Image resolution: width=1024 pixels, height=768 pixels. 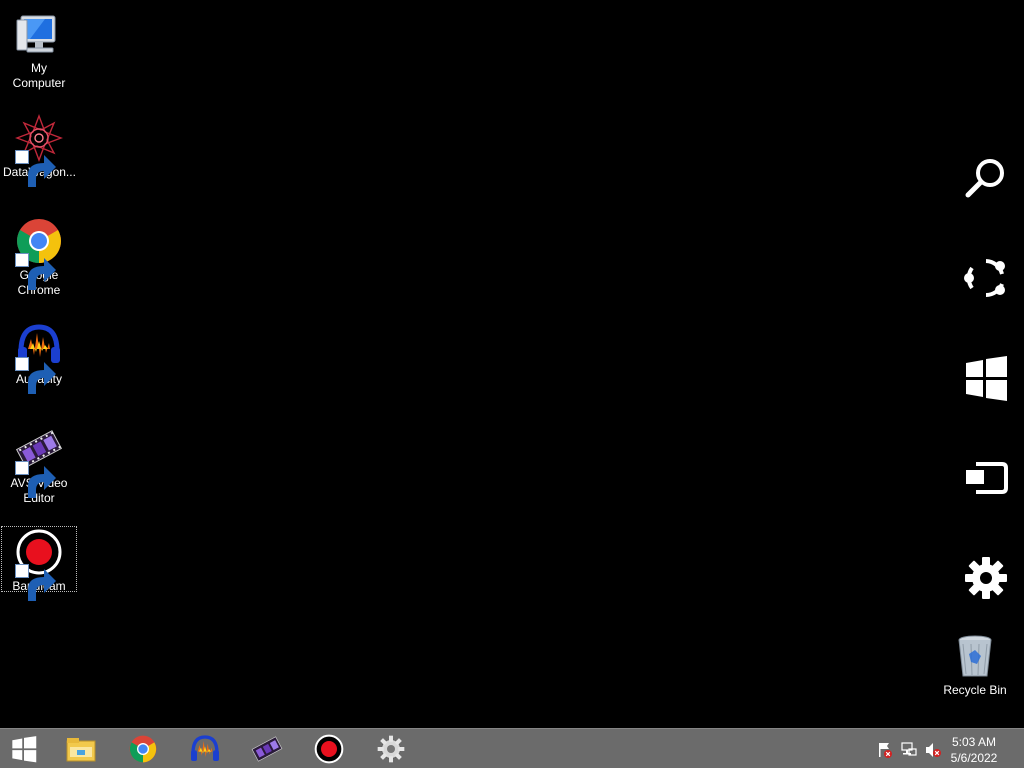 I want to click on desktop-icon-audacity: Audacity, so click(x=39, y=355).